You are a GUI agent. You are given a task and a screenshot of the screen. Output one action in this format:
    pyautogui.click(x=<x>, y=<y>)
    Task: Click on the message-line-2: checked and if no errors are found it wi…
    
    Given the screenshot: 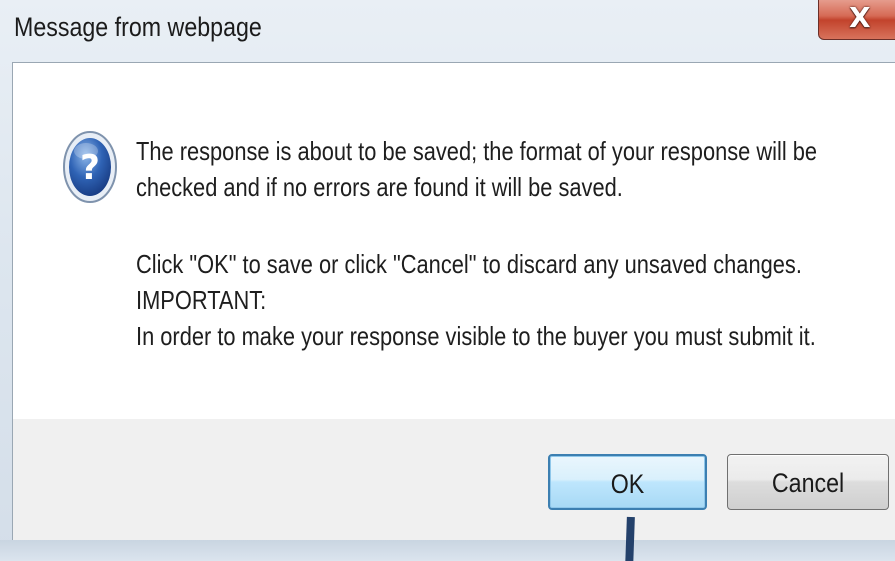 What is the action you would take?
    pyautogui.click(x=379, y=187)
    